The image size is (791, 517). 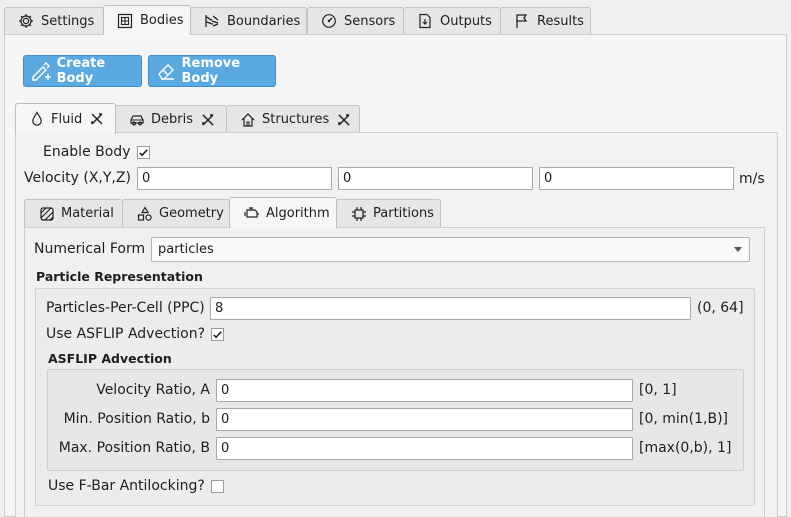 I want to click on flag-icon, so click(x=521, y=21).